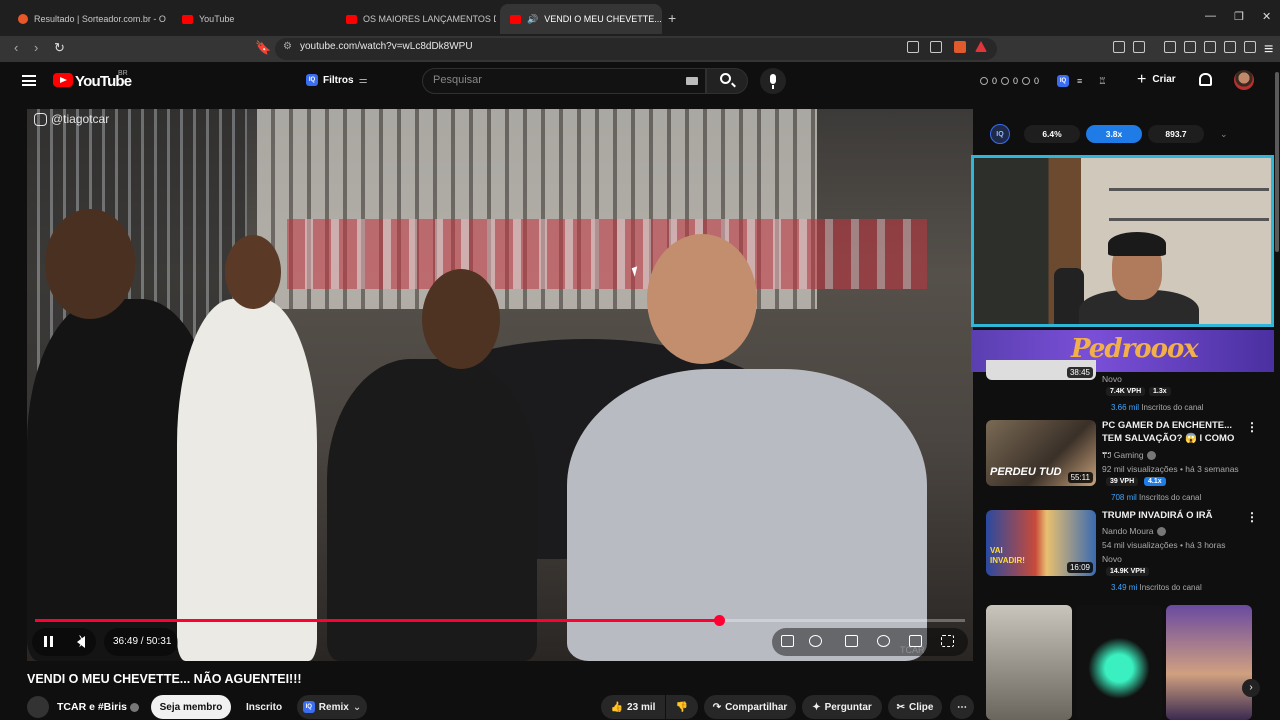  Describe the element at coordinates (63, 80) in the screenshot. I see `youtube-logo-icon` at that location.